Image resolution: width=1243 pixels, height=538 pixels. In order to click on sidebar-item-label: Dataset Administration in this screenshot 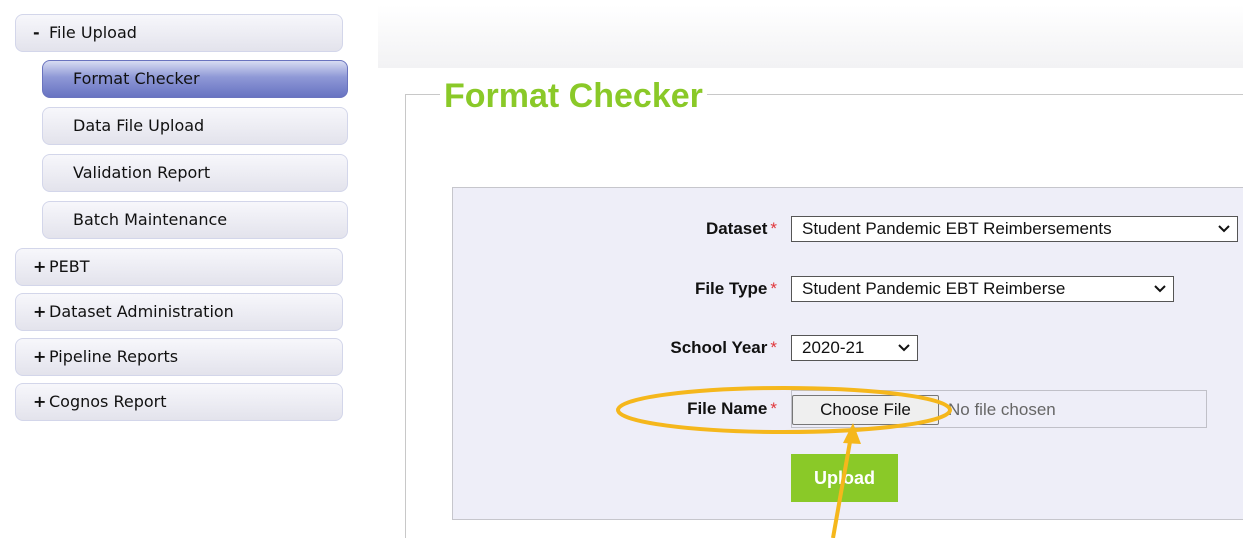, I will do `click(141, 311)`.